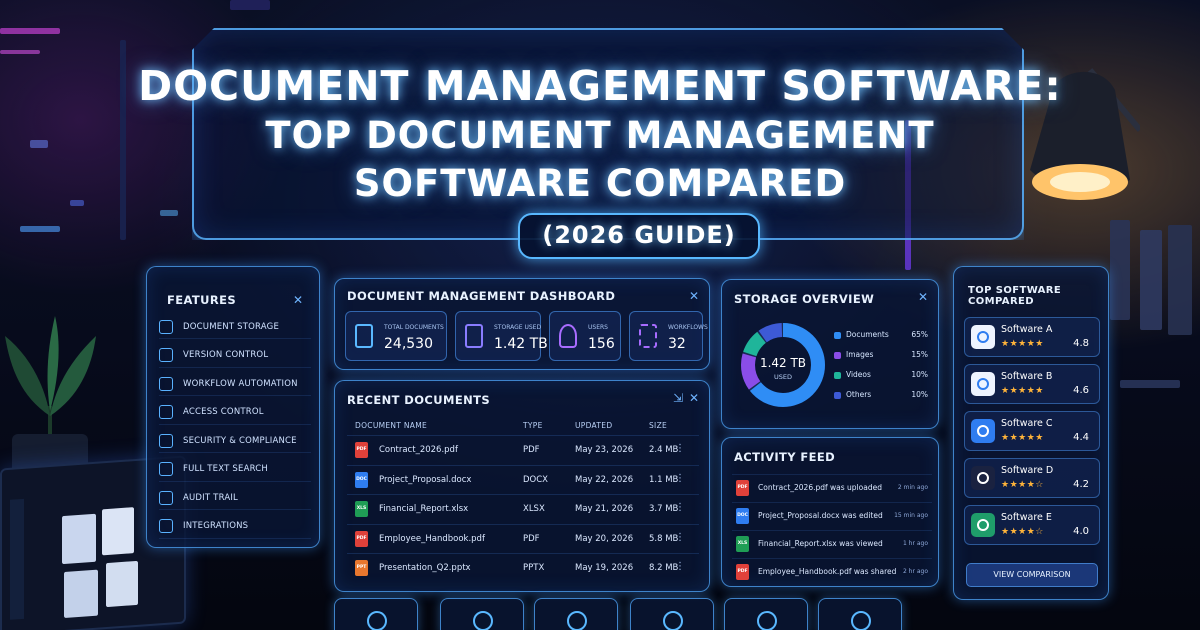  What do you see at coordinates (418, 450) in the screenshot?
I see `document-name: Contract_2026.pdf` at bounding box center [418, 450].